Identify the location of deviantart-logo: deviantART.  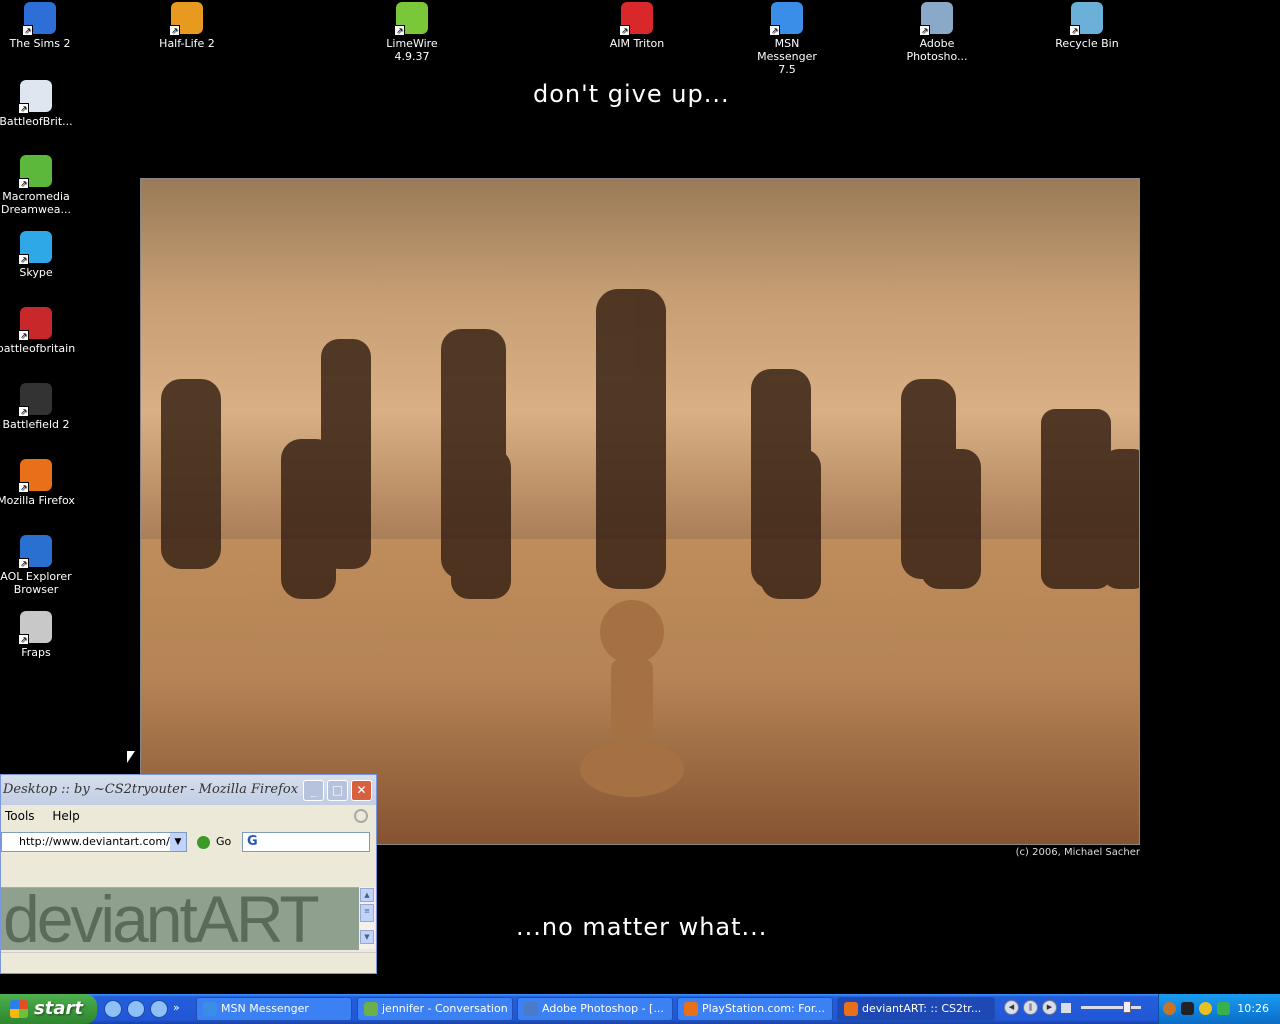
(161, 918).